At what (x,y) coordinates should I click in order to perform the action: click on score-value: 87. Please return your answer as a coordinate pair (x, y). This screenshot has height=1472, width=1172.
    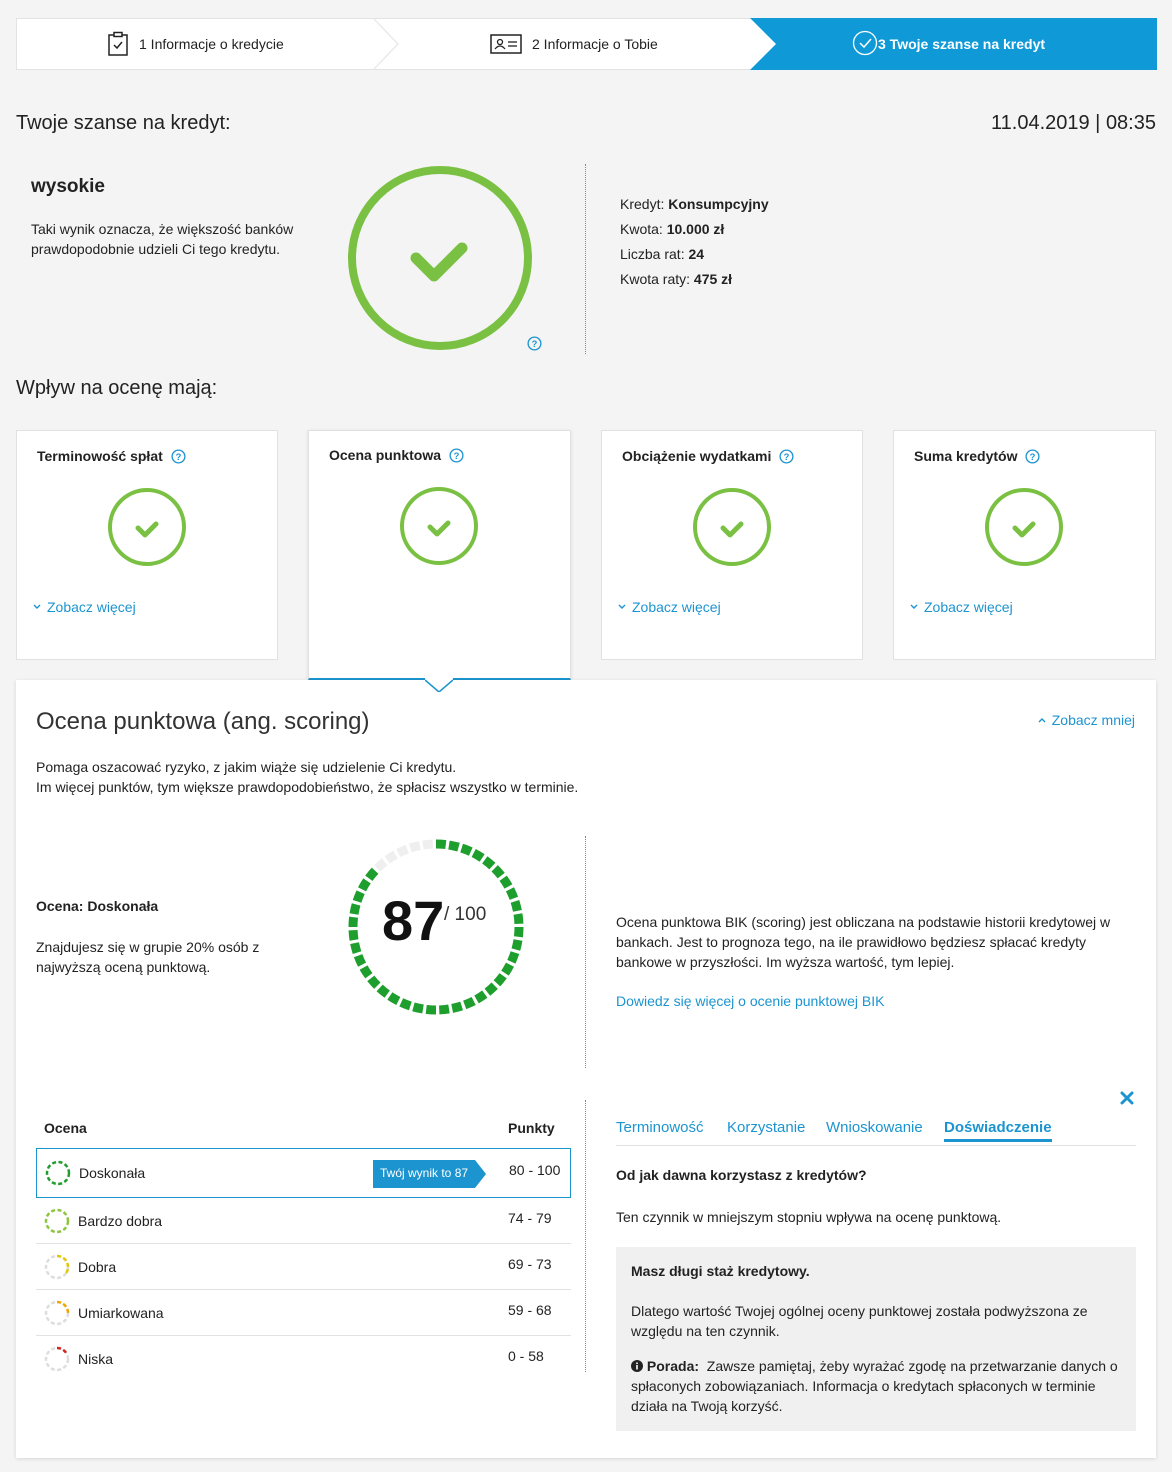
    Looking at the image, I should click on (413, 920).